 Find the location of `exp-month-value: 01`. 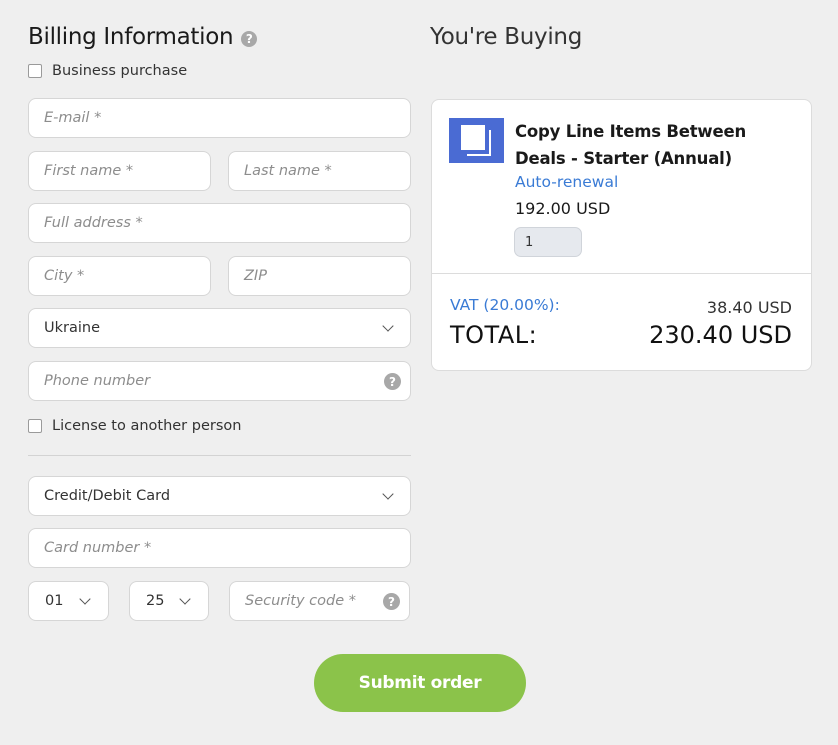

exp-month-value: 01 is located at coordinates (54, 601).